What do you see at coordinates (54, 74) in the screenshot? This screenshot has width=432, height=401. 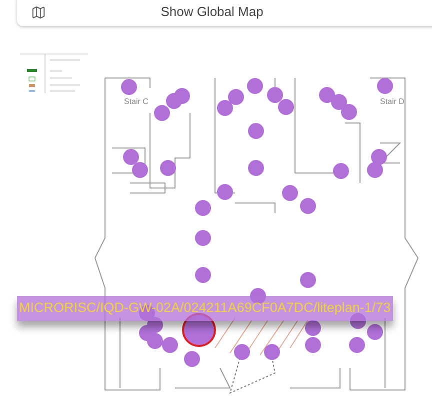 I see `legend-drawing` at bounding box center [54, 74].